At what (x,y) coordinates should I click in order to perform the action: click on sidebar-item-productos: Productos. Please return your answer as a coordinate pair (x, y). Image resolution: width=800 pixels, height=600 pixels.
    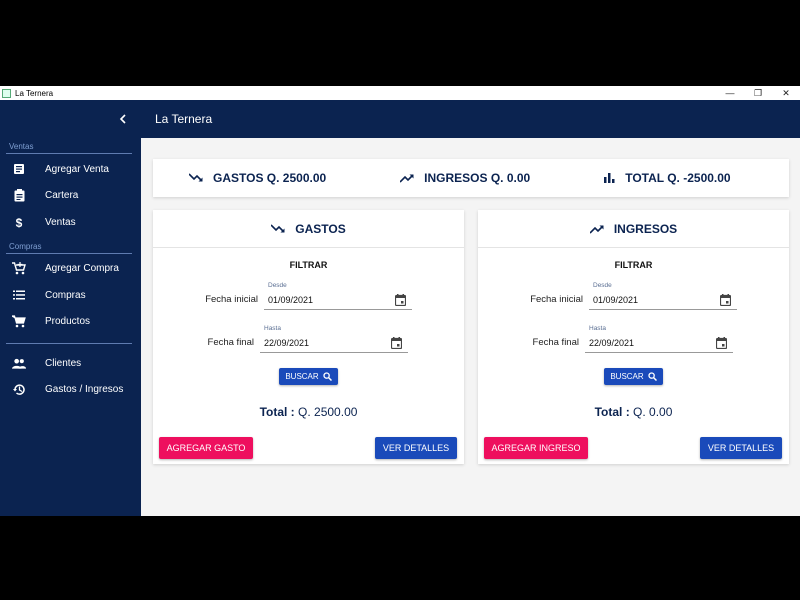
    Looking at the image, I should click on (70, 322).